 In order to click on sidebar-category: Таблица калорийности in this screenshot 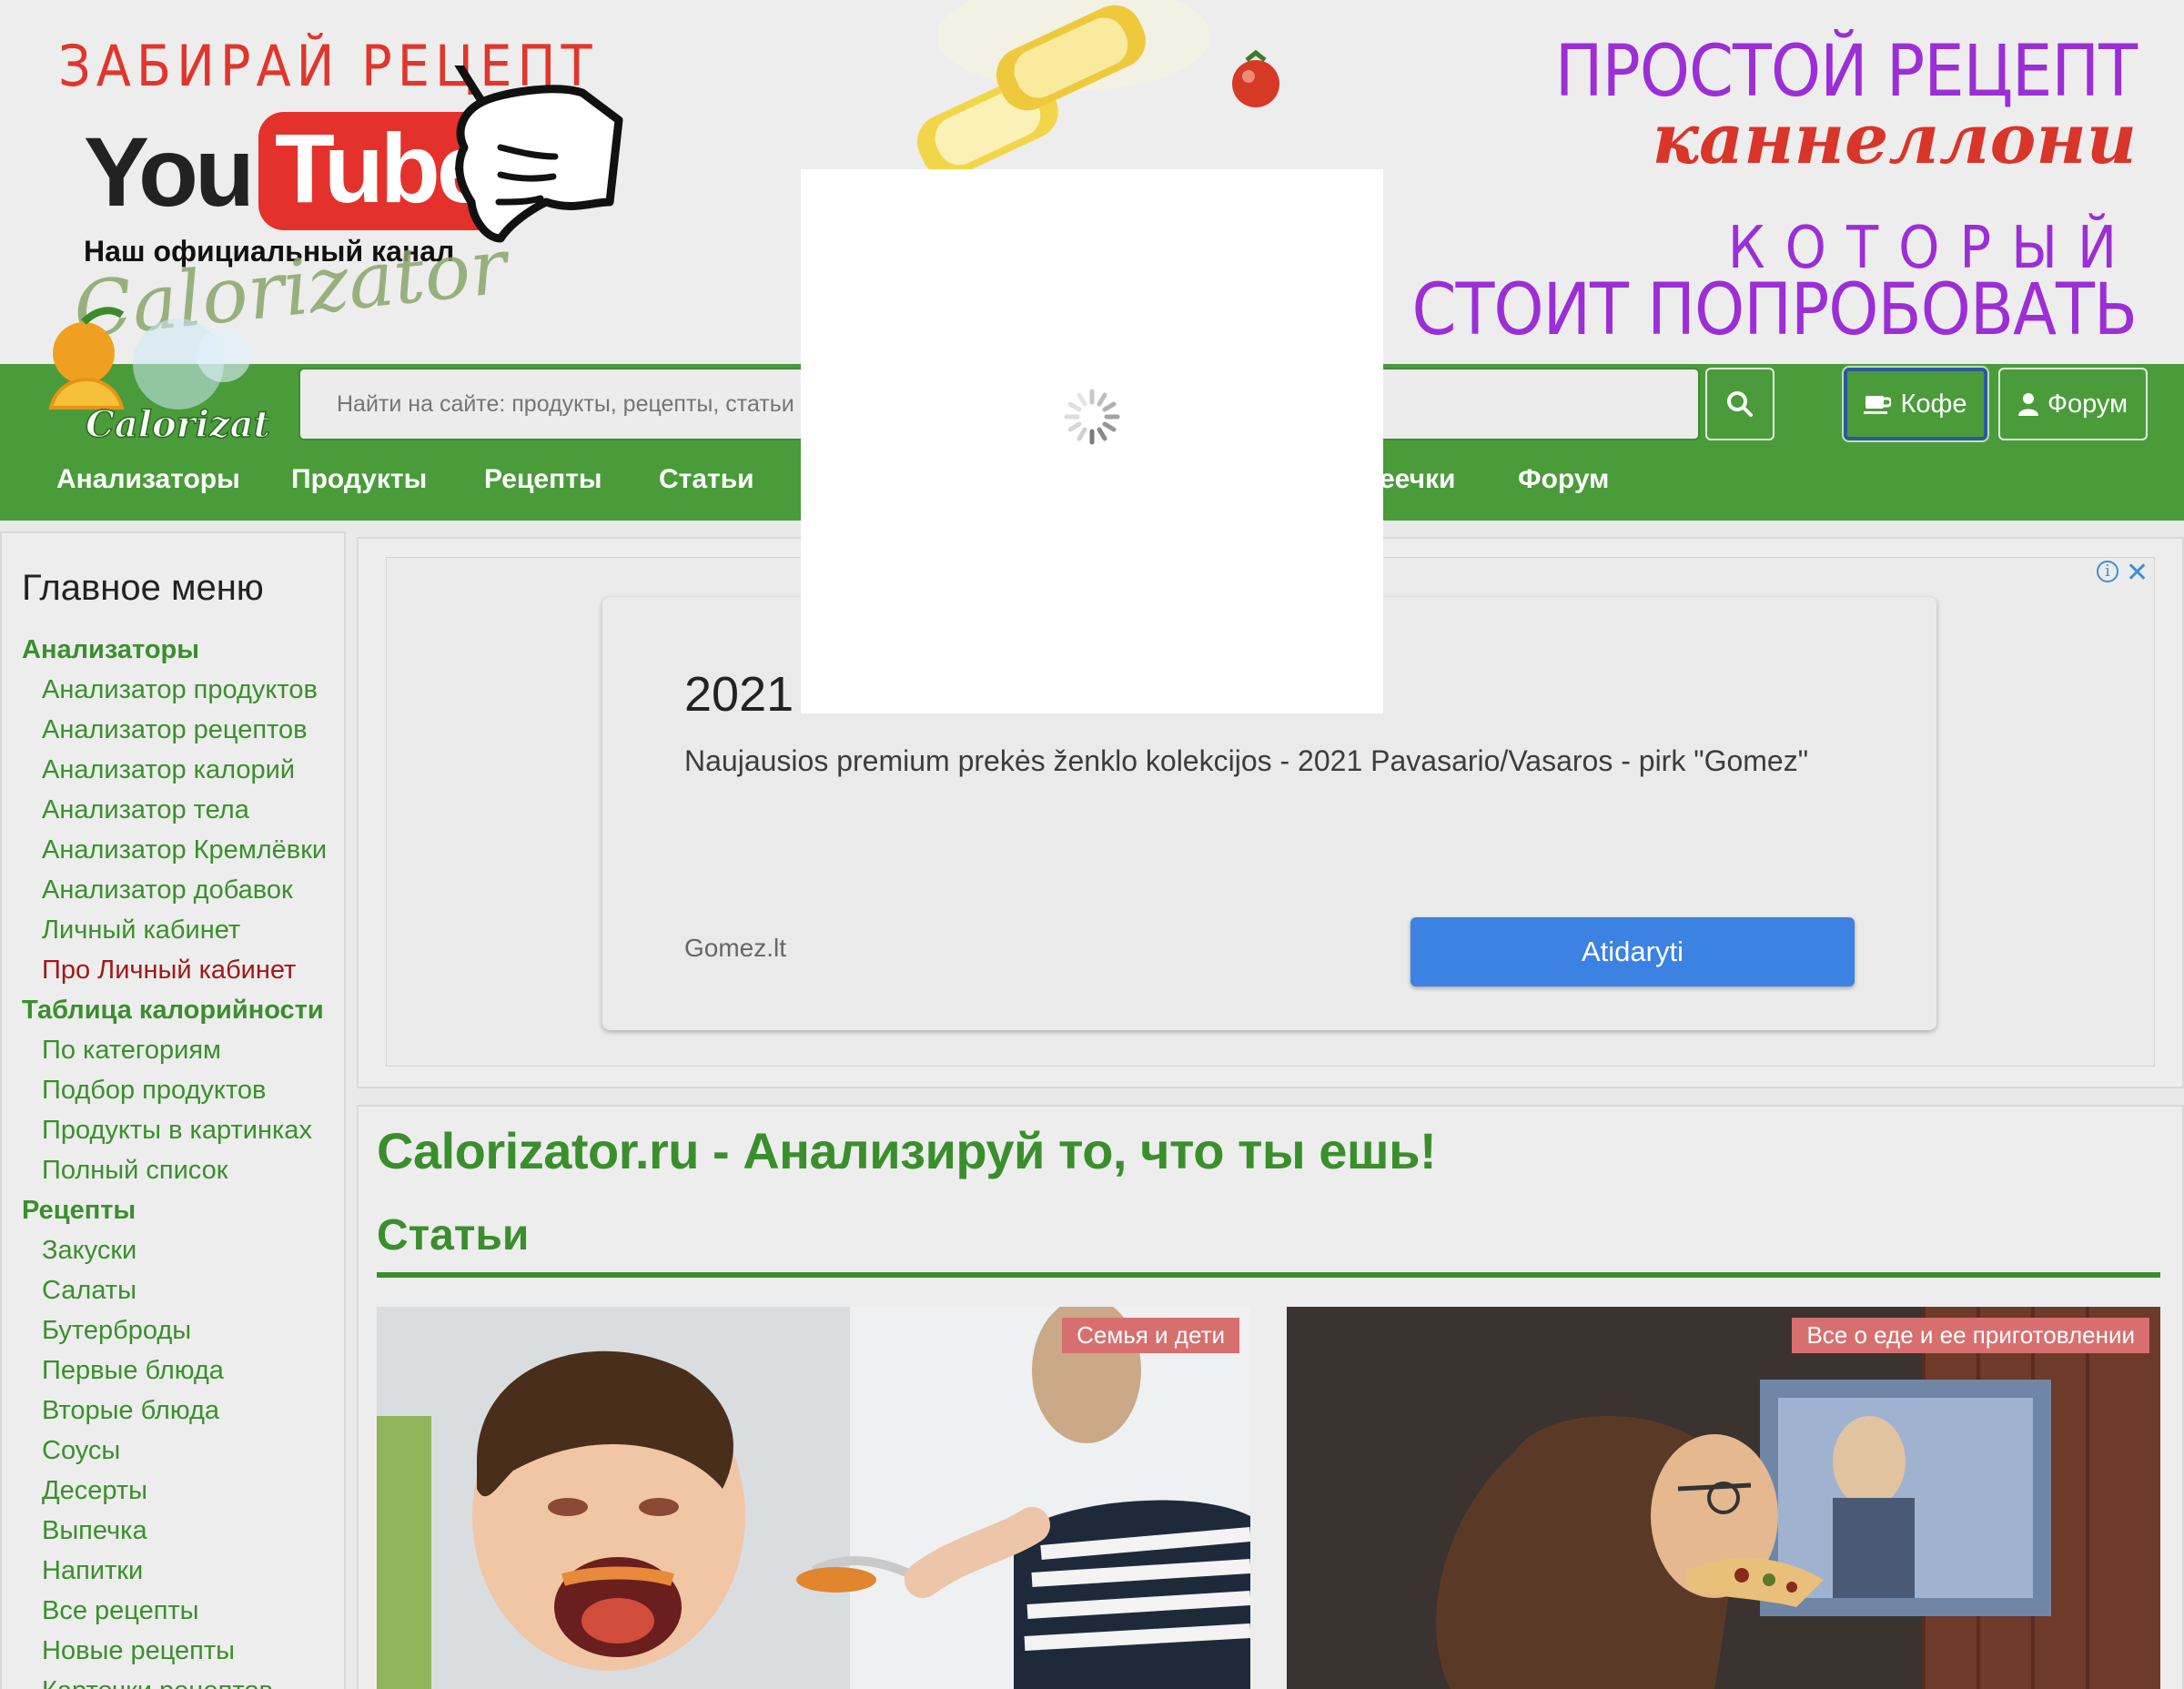, I will do `click(173, 1010)`.